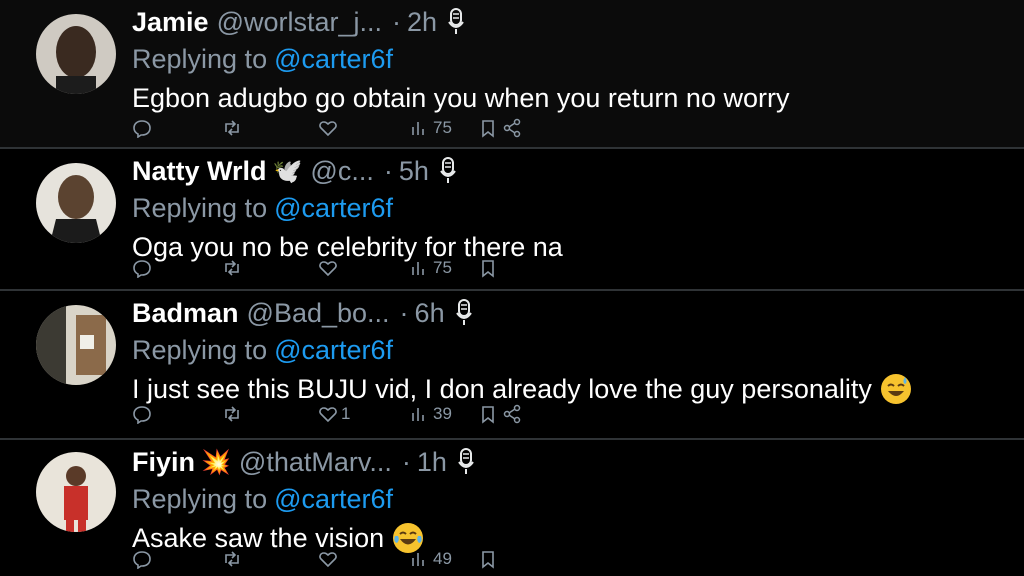 The width and height of the screenshot is (1024, 576). What do you see at coordinates (431, 559) in the screenshot?
I see `views-button: 49` at bounding box center [431, 559].